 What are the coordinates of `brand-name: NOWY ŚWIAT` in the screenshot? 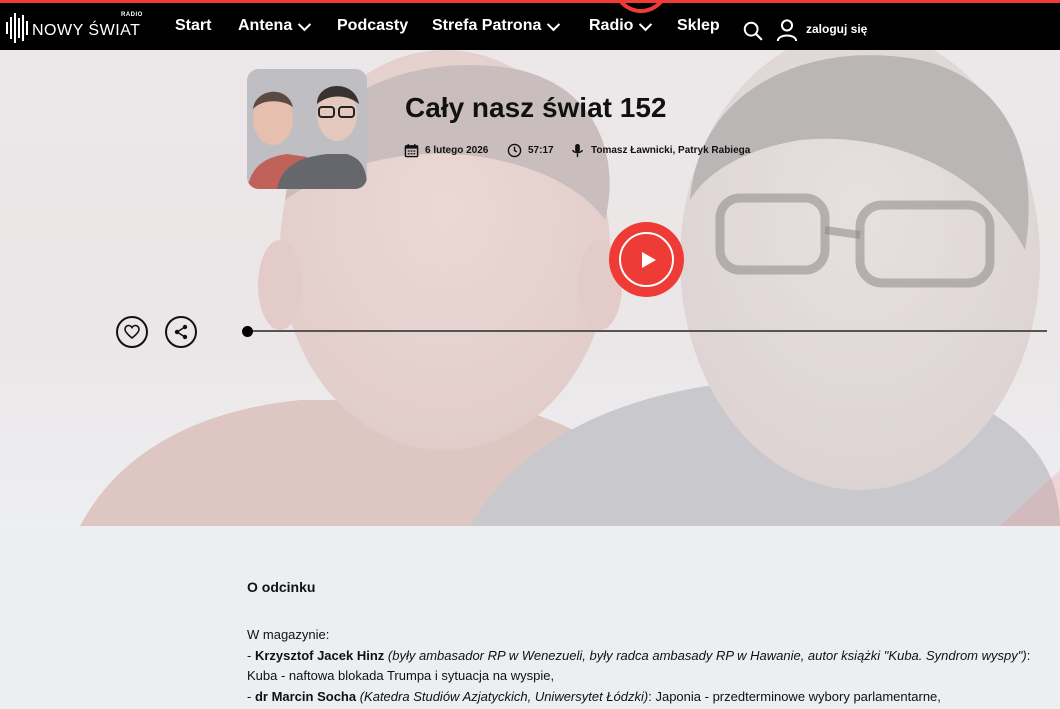 It's located at (86, 30).